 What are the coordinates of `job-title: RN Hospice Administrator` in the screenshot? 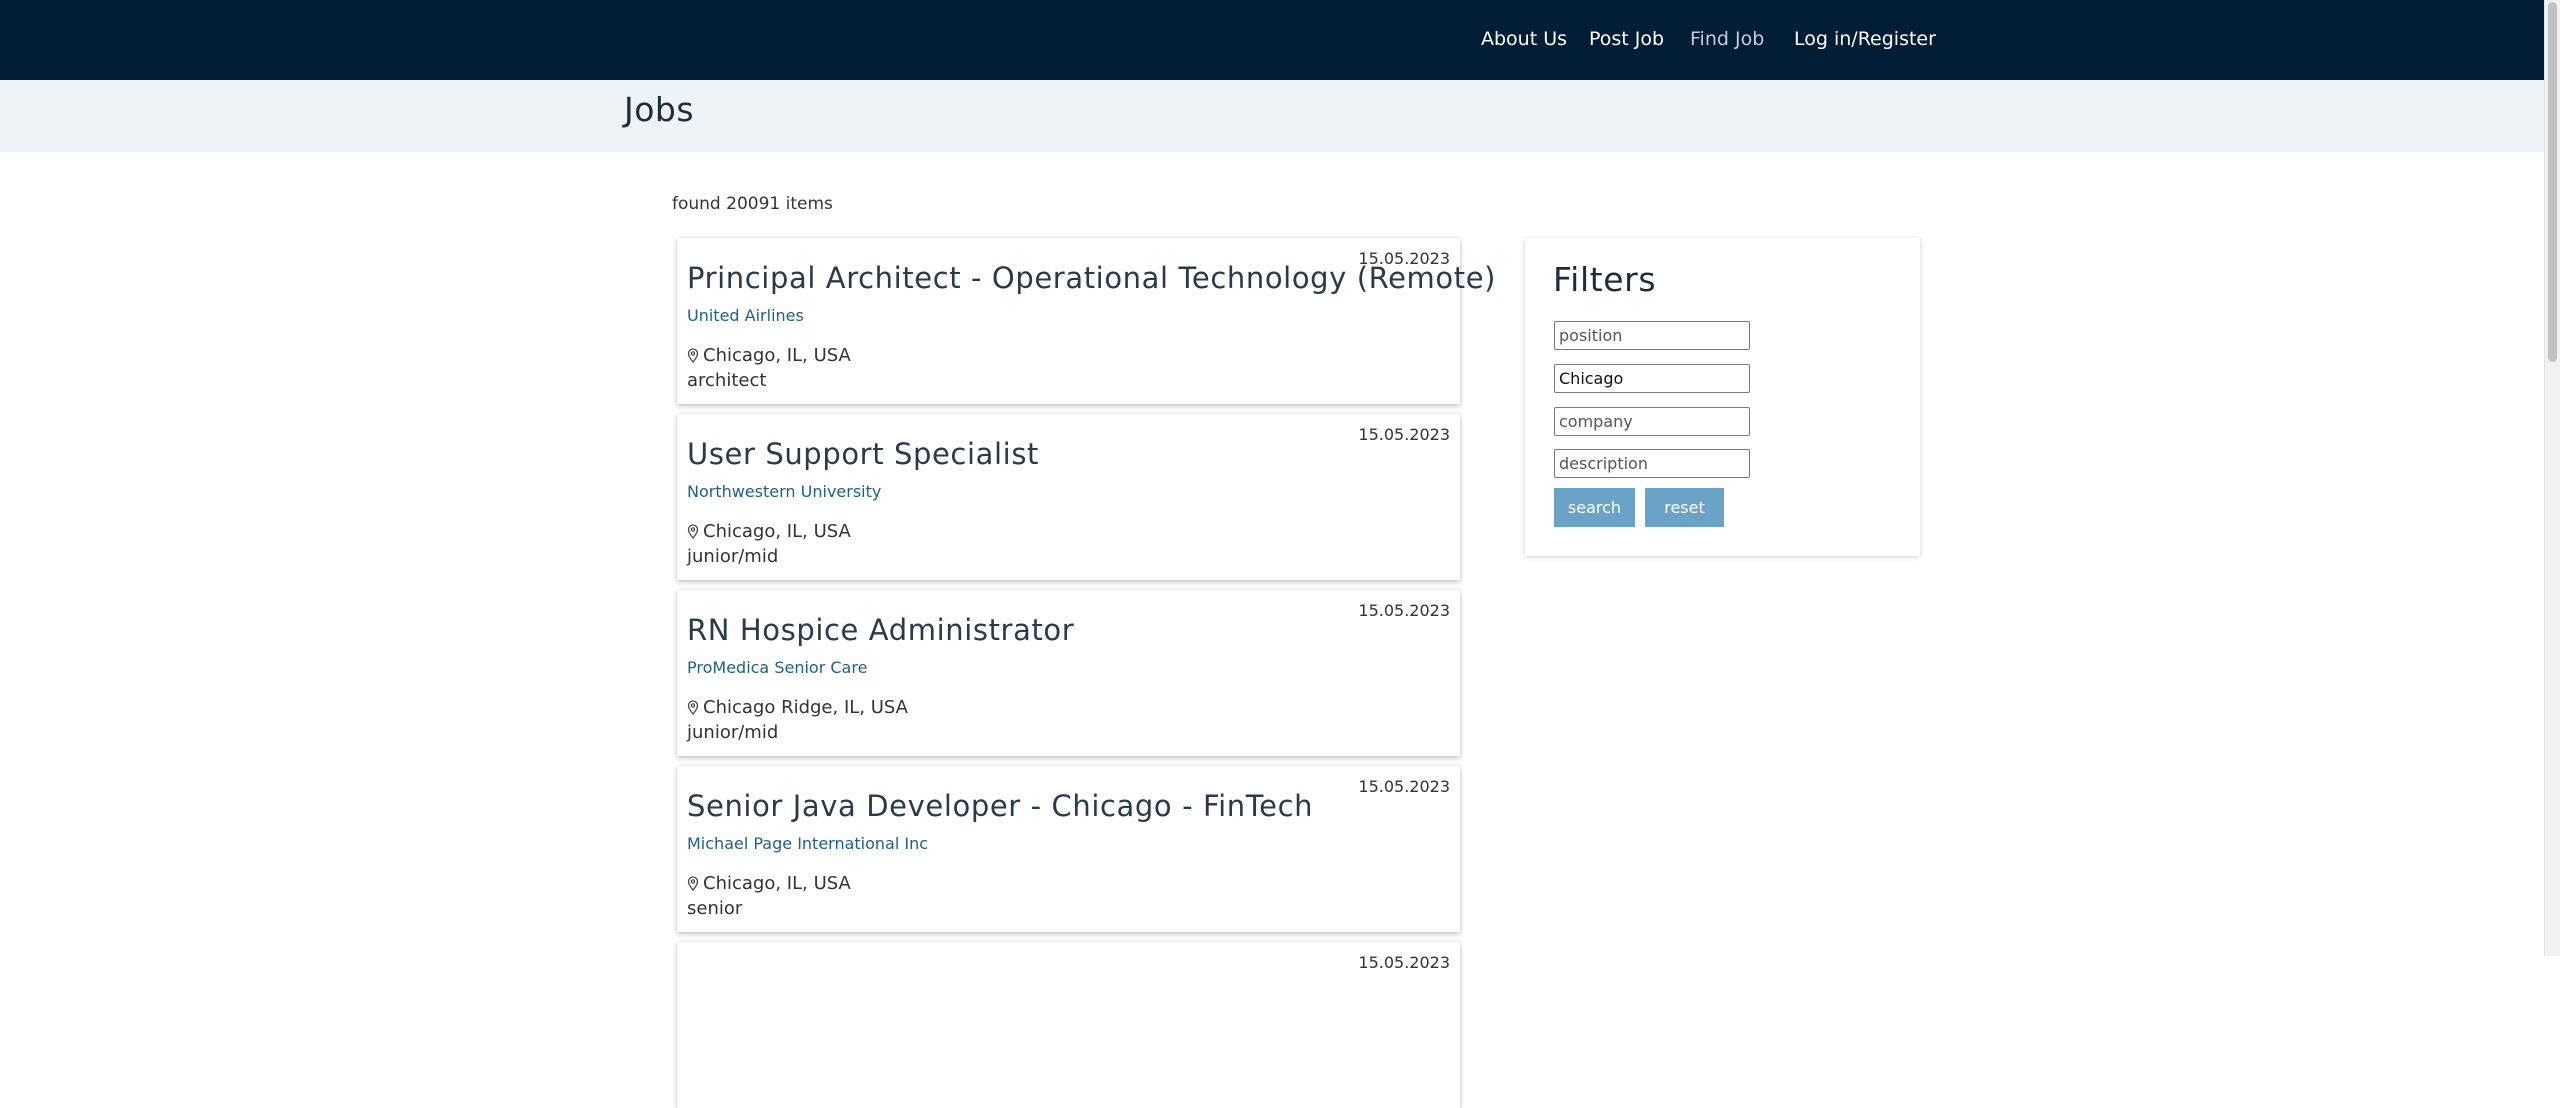 It's located at (880, 630).